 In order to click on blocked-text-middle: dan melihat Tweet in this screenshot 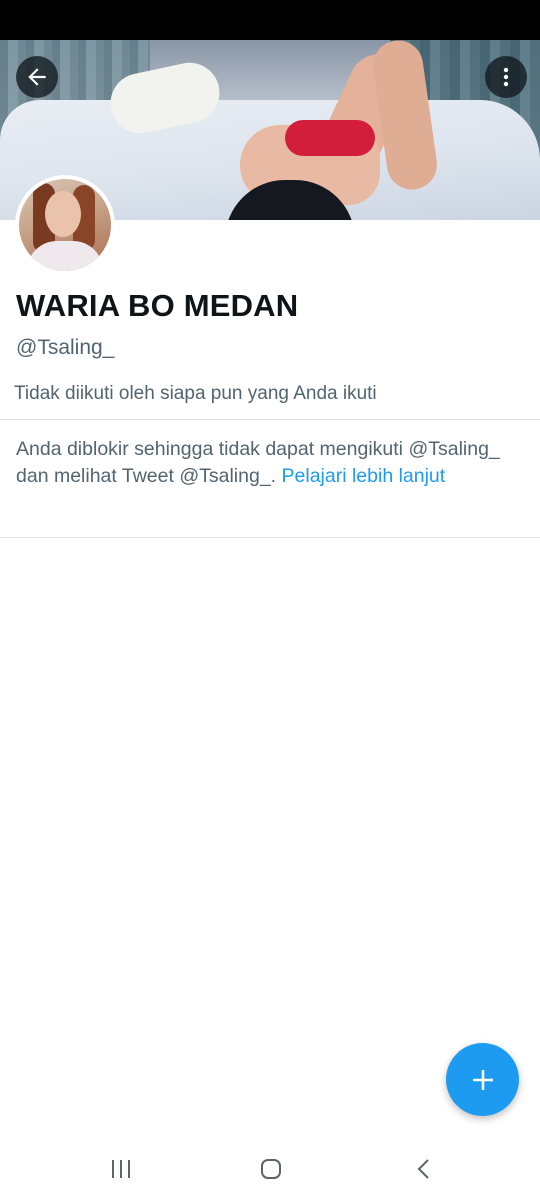, I will do `click(95, 476)`.